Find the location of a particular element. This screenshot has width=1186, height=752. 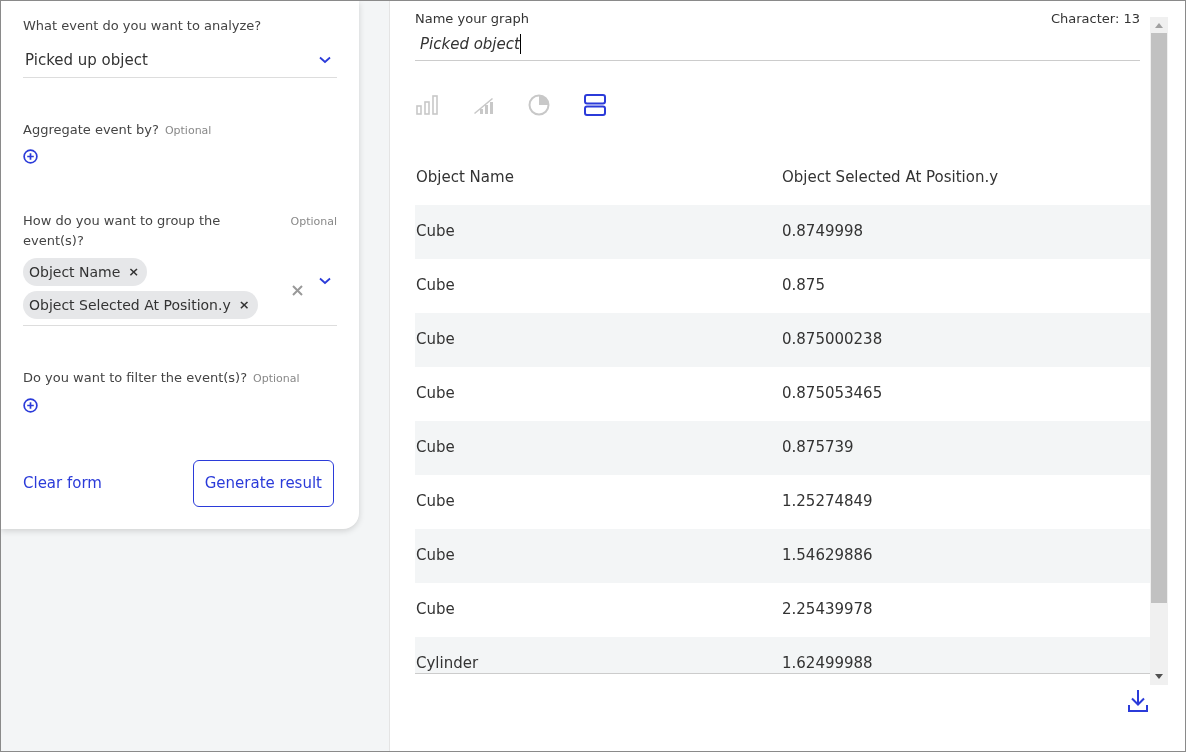

question-label: Aggregate event by? is located at coordinates (91, 129).